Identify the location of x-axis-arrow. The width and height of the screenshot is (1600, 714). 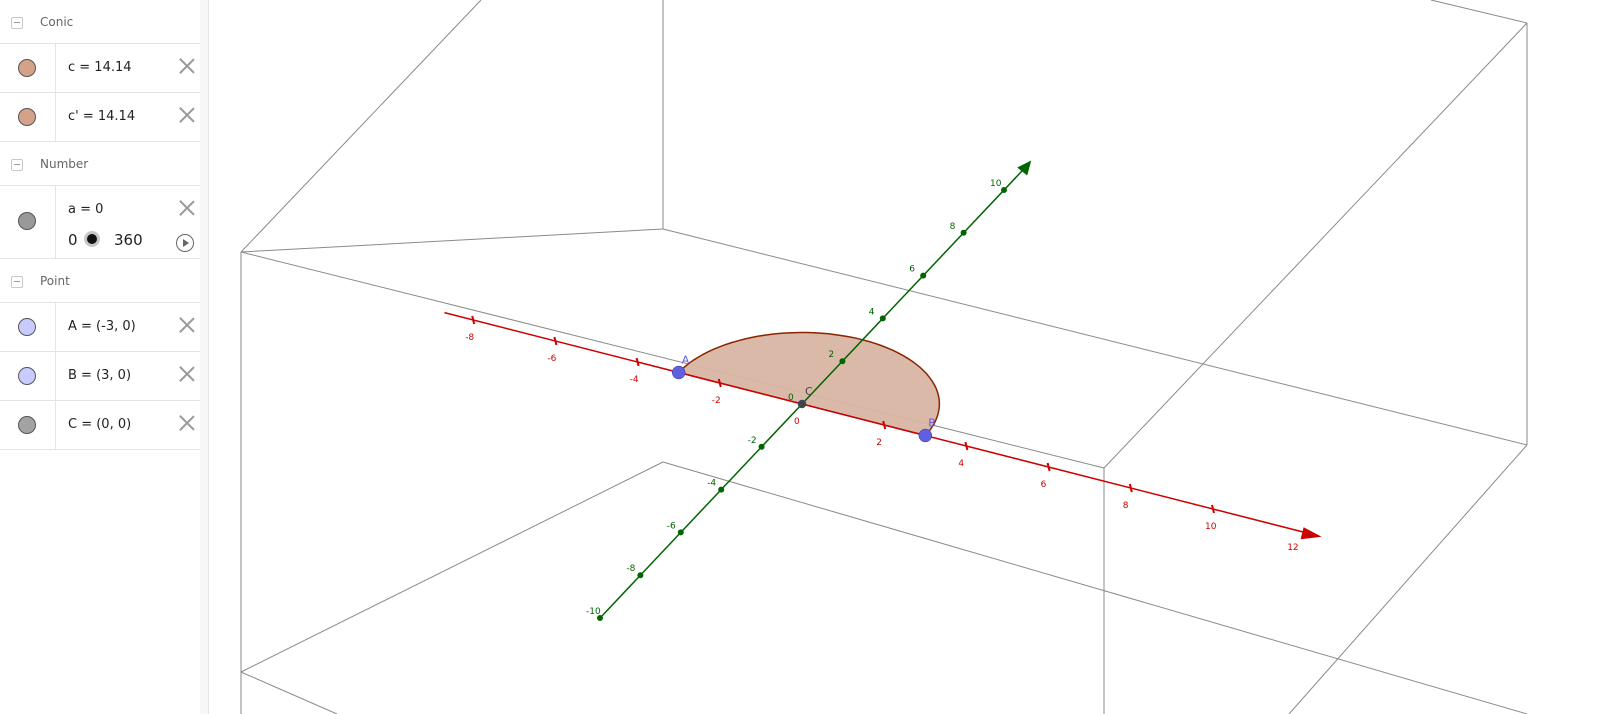
(1311, 533).